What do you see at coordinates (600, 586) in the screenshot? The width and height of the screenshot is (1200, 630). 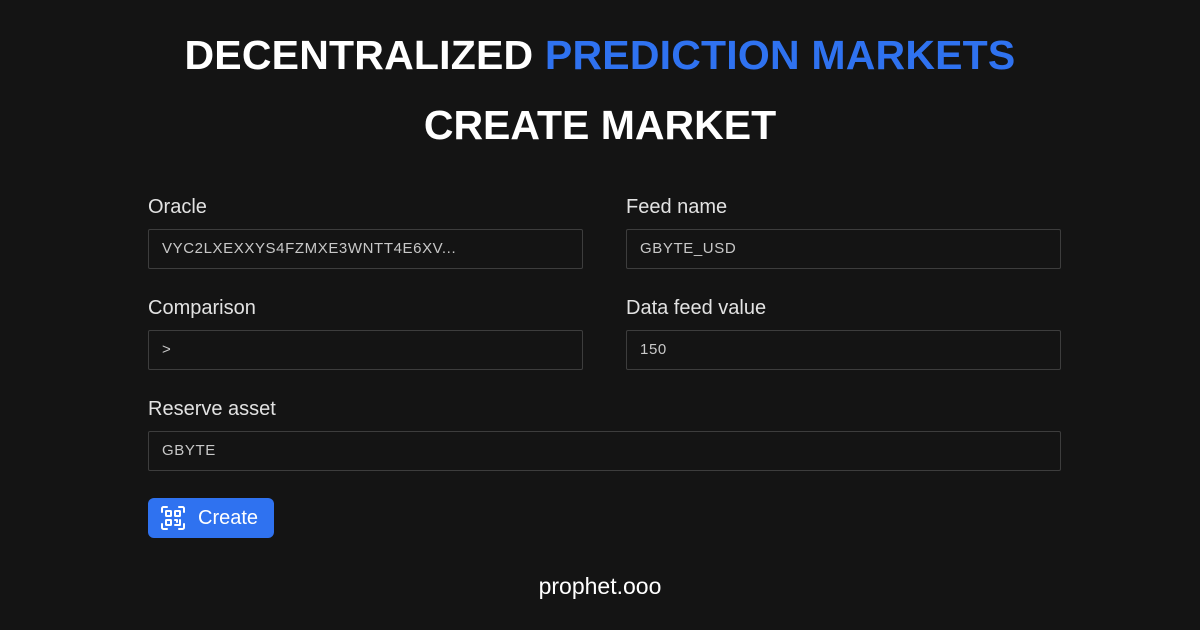 I see `footer-site: prophet.ooo` at bounding box center [600, 586].